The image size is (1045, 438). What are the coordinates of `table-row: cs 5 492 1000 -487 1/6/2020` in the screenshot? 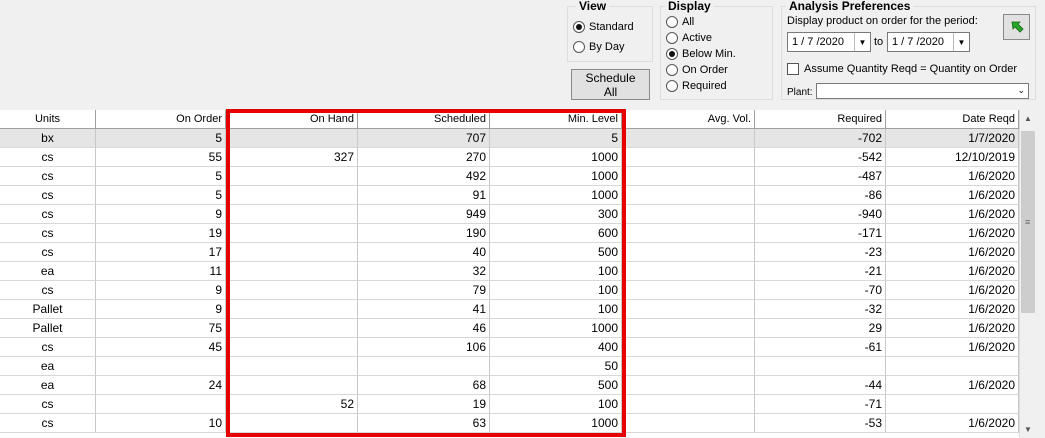 It's located at (509, 176).